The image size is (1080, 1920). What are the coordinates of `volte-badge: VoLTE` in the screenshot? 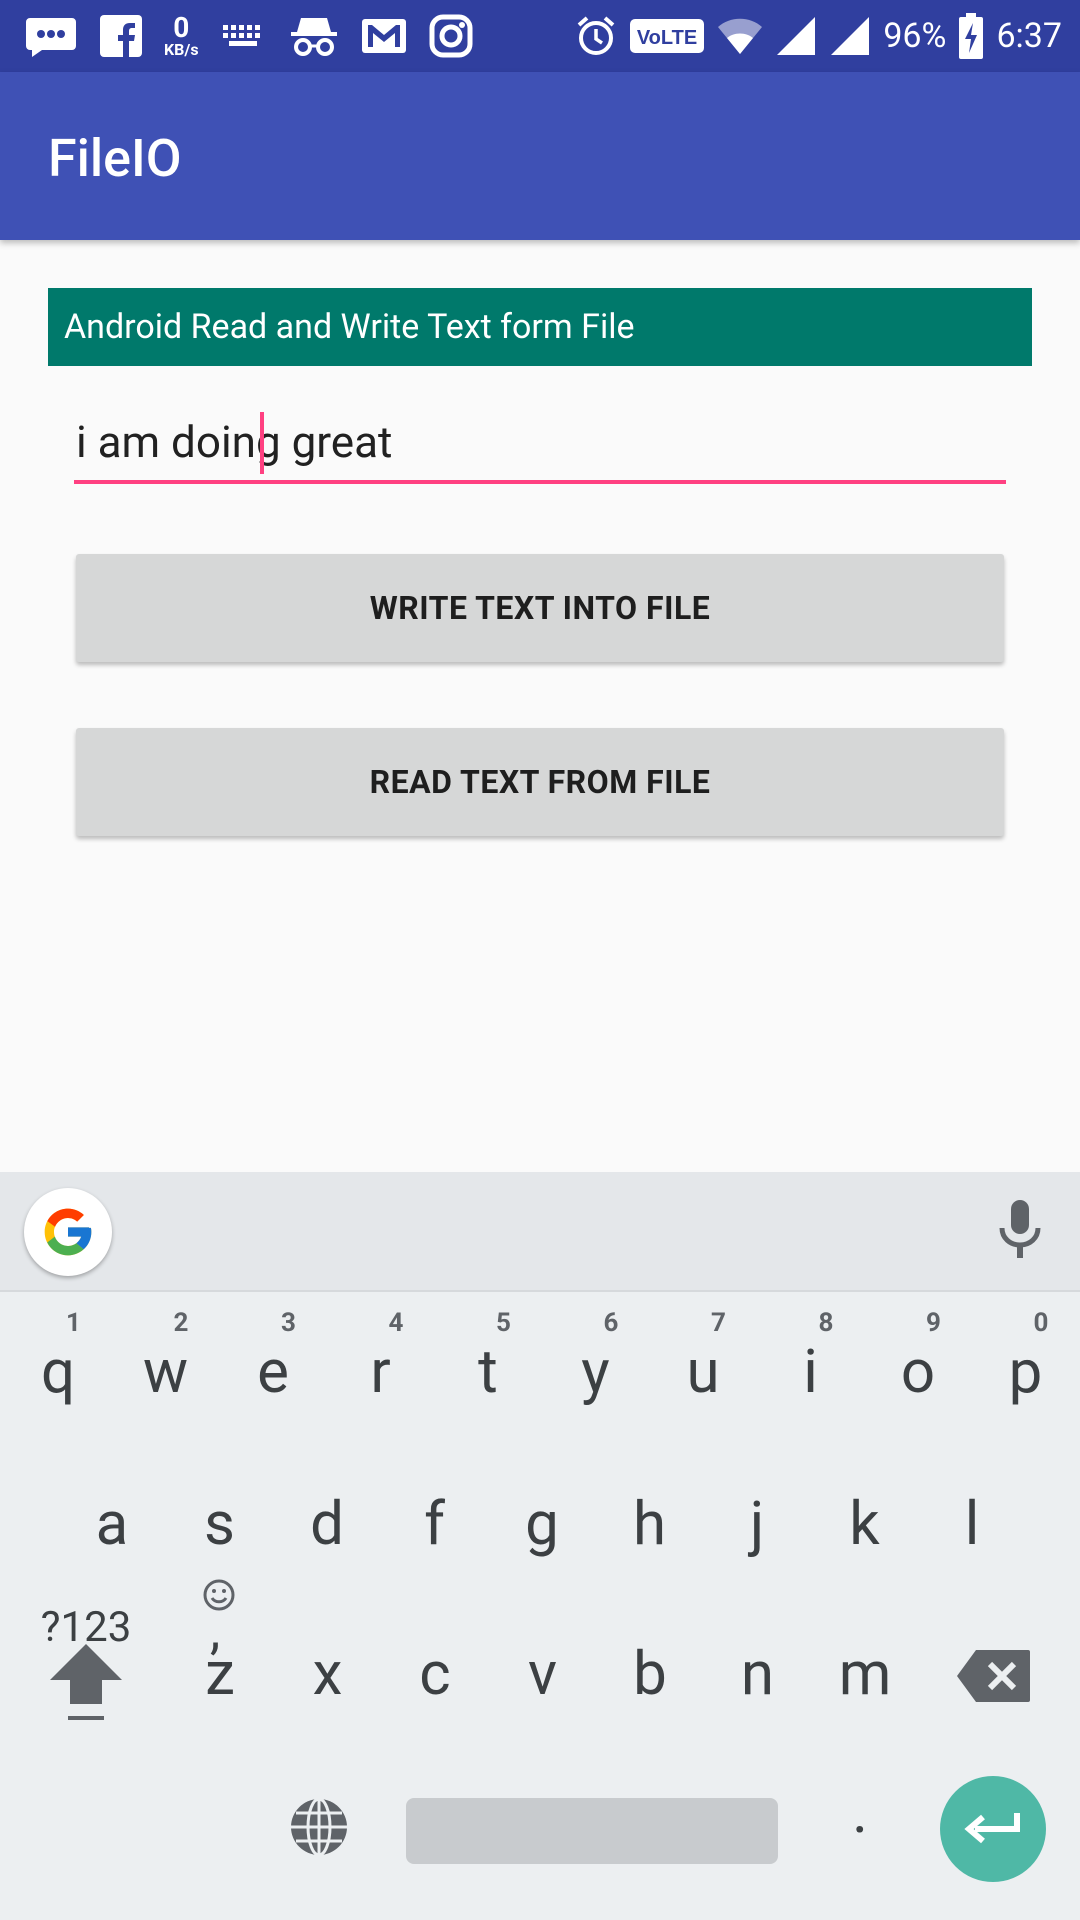 It's located at (667, 36).